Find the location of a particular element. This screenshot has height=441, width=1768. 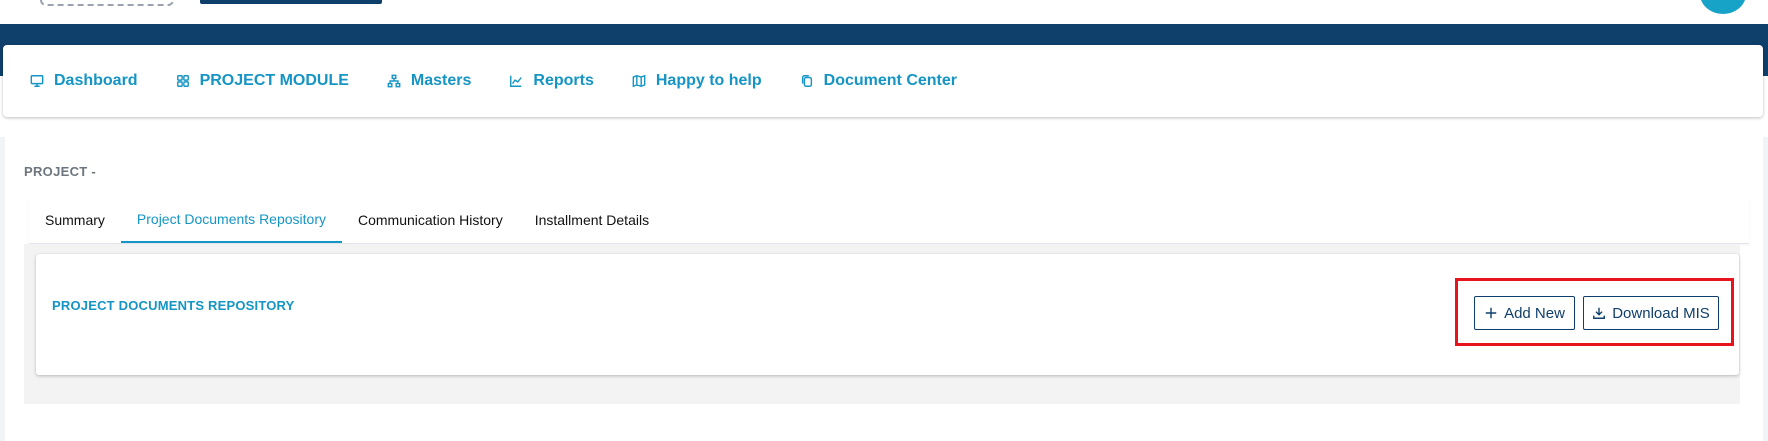

nav-item-dashboard: Dashboard is located at coordinates (84, 81).